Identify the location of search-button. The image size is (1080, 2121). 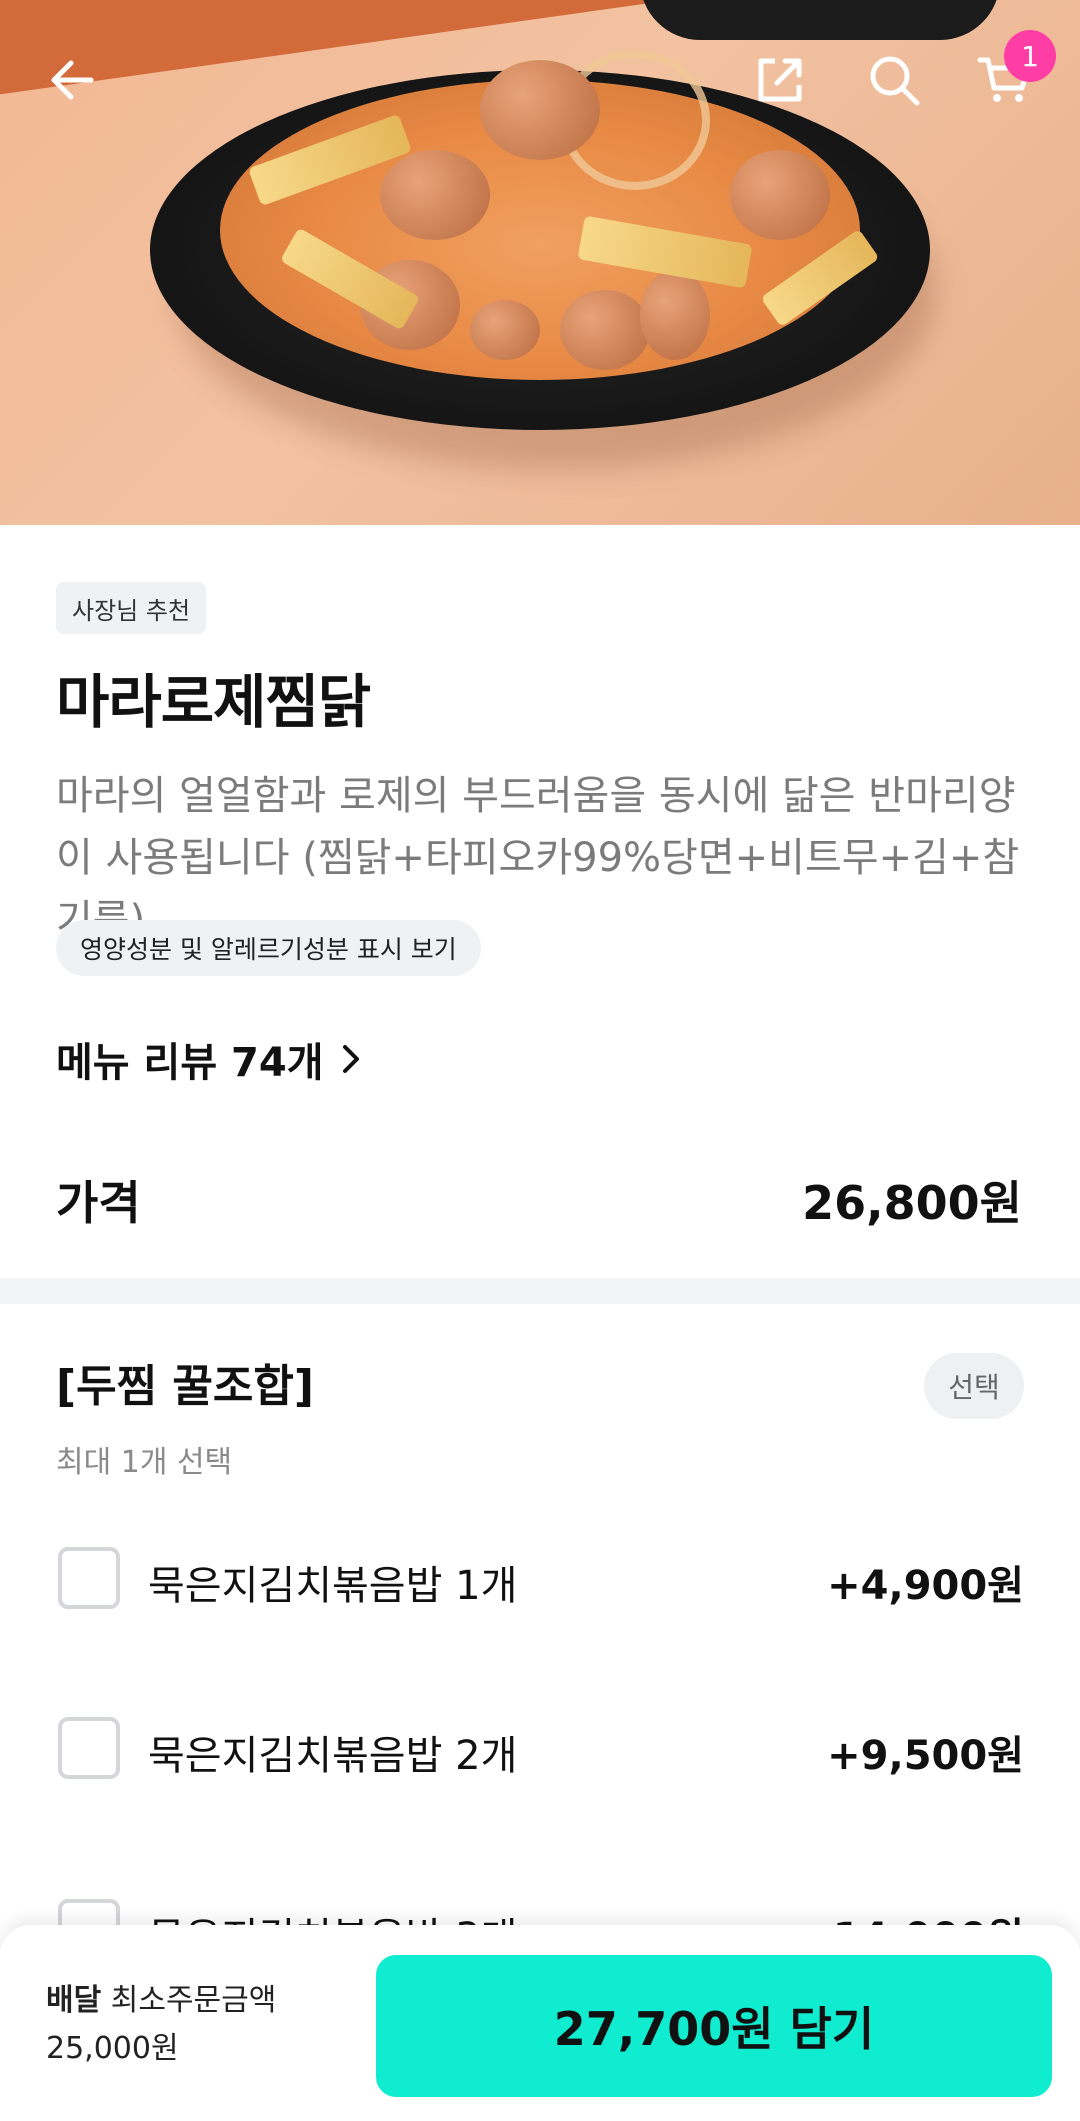
(894, 80).